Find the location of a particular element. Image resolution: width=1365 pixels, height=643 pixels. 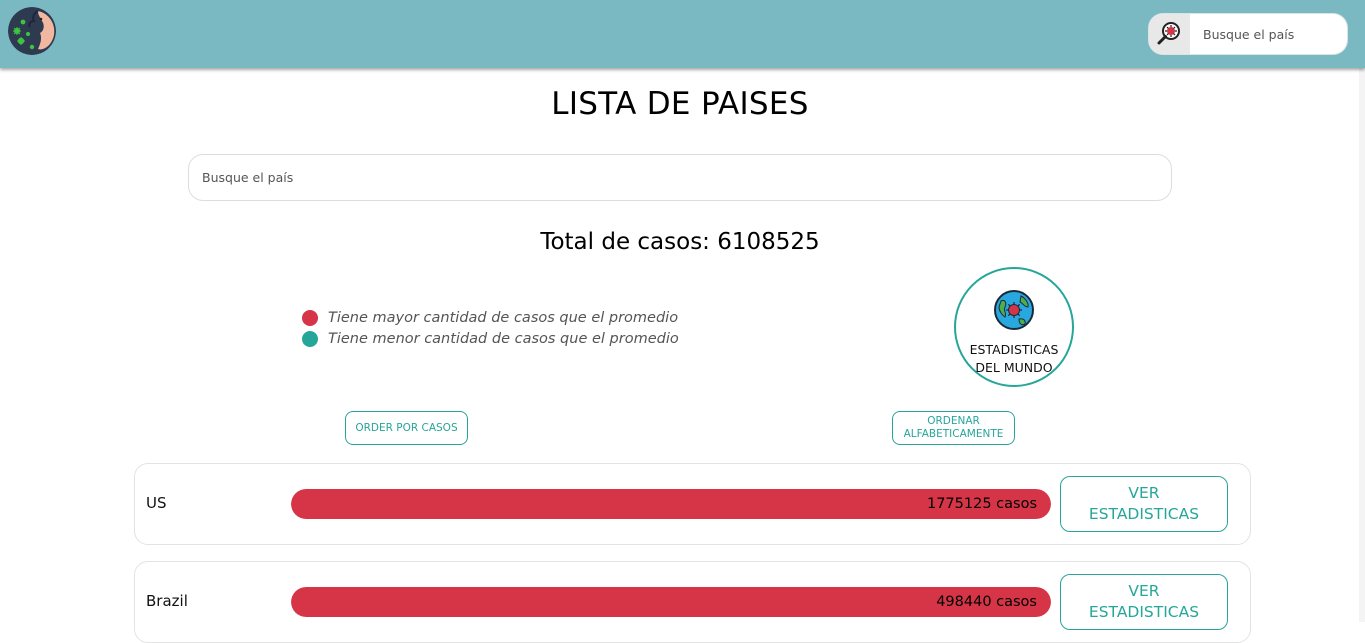

country-row: US 1775125 casos VER ESTADISTICAS is located at coordinates (692, 504).